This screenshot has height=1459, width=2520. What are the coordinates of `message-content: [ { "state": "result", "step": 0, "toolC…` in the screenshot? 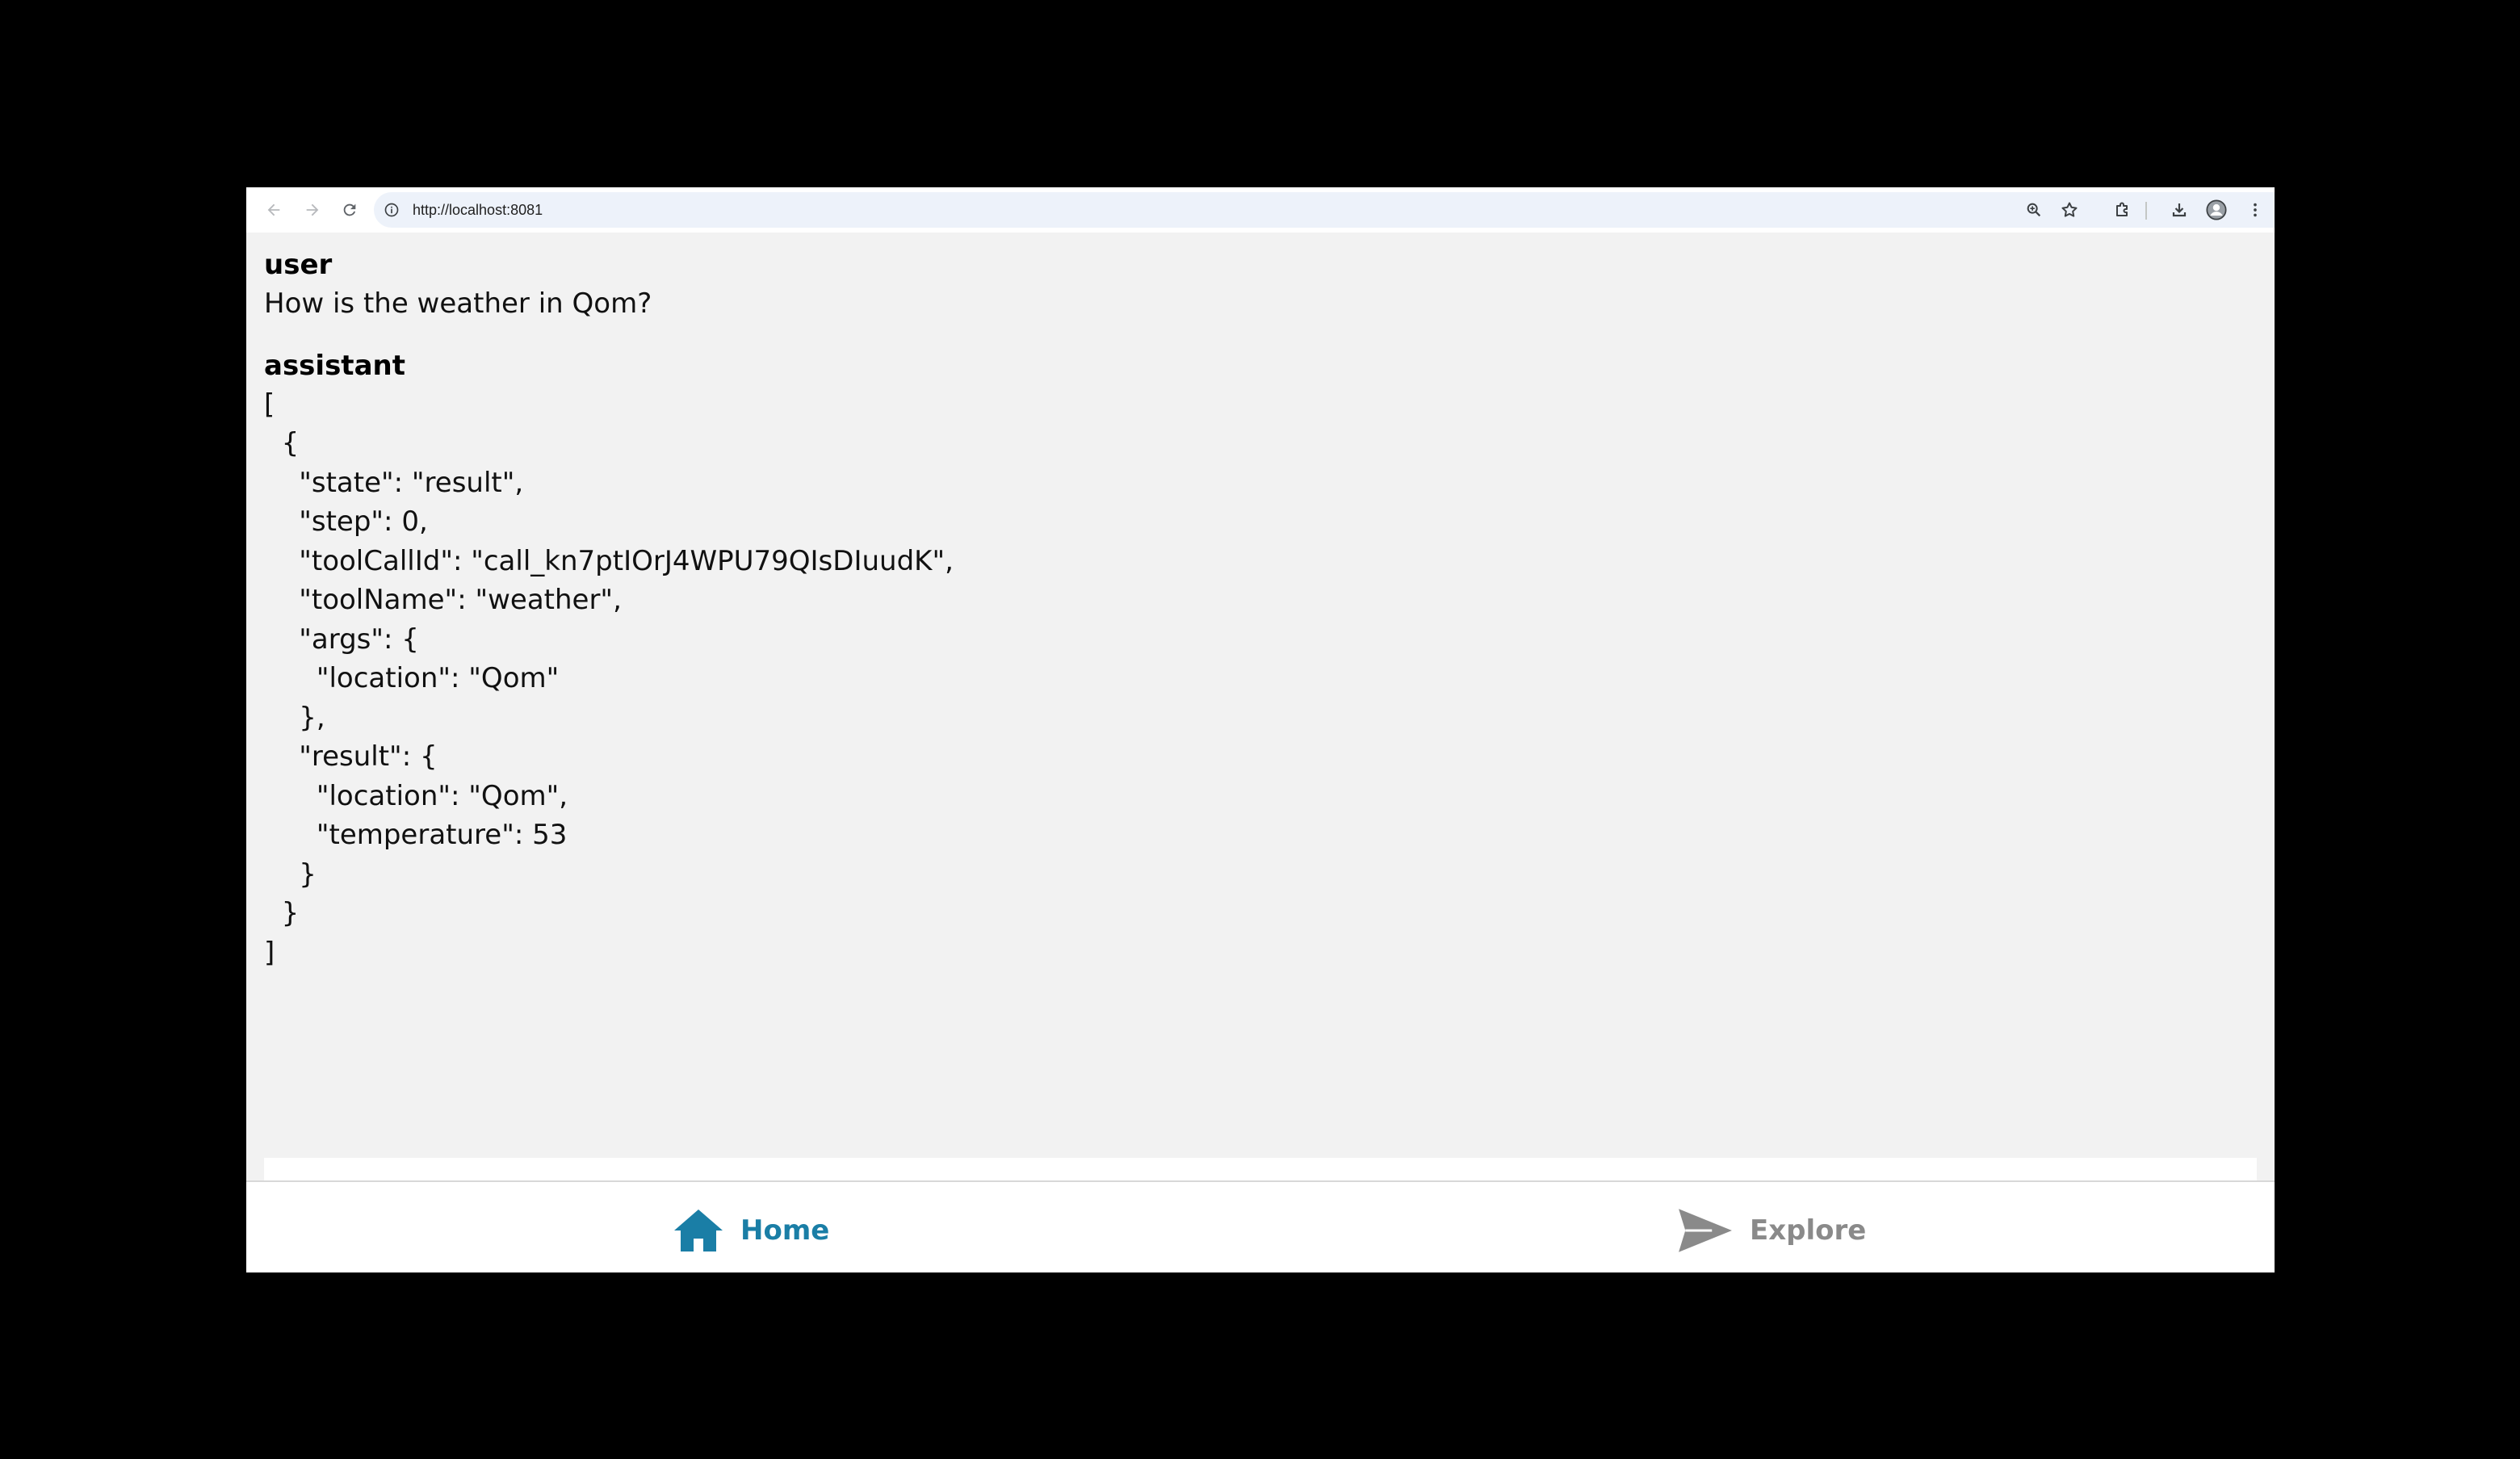 It's located at (609, 679).